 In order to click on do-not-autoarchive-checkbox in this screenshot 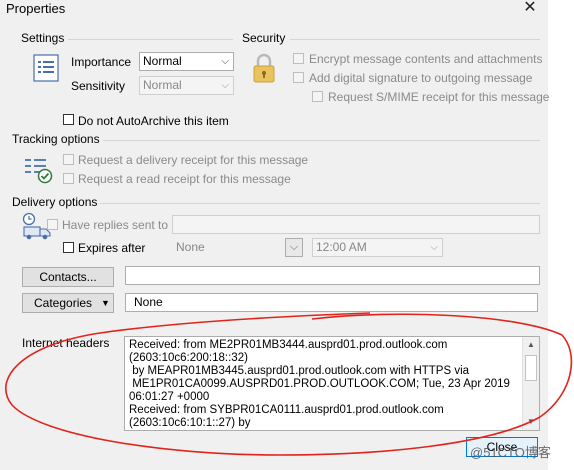, I will do `click(68, 119)`.